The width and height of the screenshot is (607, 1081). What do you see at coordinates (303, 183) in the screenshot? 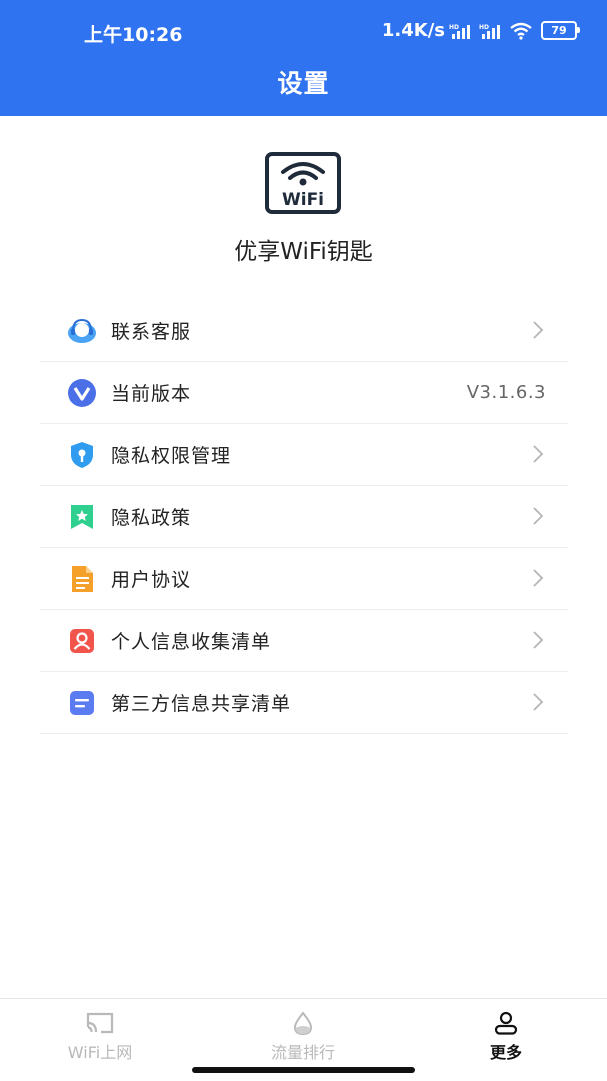
I see `wifi-logo-icon: WiFi` at bounding box center [303, 183].